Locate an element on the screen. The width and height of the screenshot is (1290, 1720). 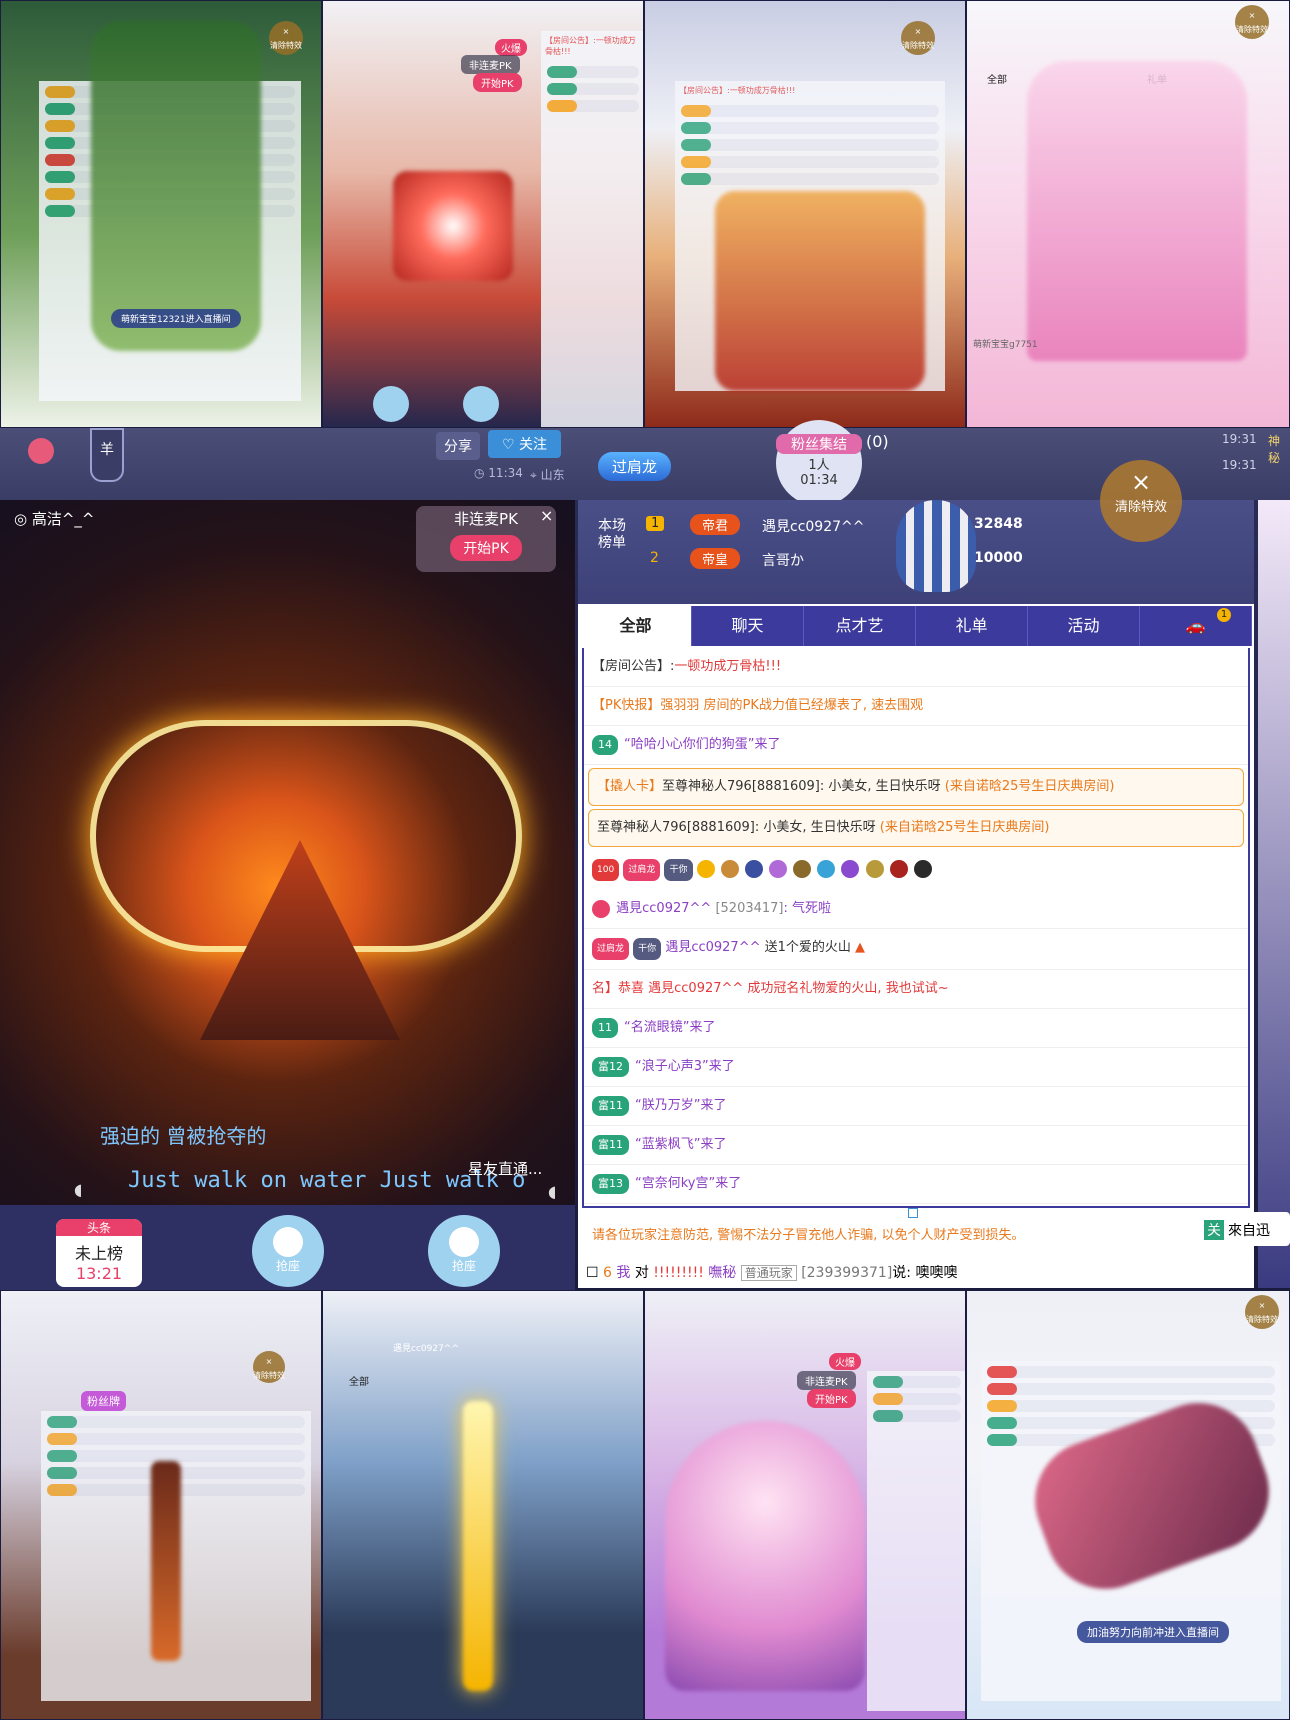
tower-effect is located at coordinates (478, 1546).